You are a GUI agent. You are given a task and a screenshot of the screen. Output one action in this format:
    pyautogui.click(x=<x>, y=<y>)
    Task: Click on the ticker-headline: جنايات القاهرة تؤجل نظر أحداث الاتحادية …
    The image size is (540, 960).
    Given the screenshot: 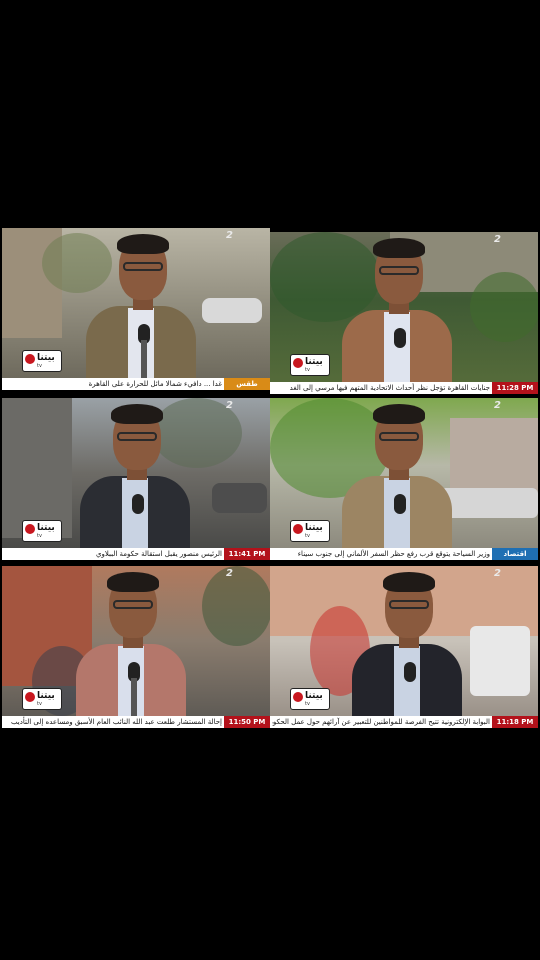 What is the action you would take?
    pyautogui.click(x=389, y=388)
    